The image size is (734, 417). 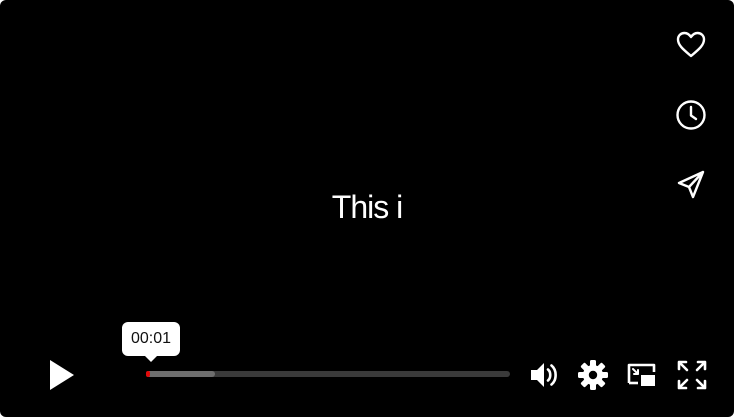 I want to click on watch-later-button, so click(x=691, y=115).